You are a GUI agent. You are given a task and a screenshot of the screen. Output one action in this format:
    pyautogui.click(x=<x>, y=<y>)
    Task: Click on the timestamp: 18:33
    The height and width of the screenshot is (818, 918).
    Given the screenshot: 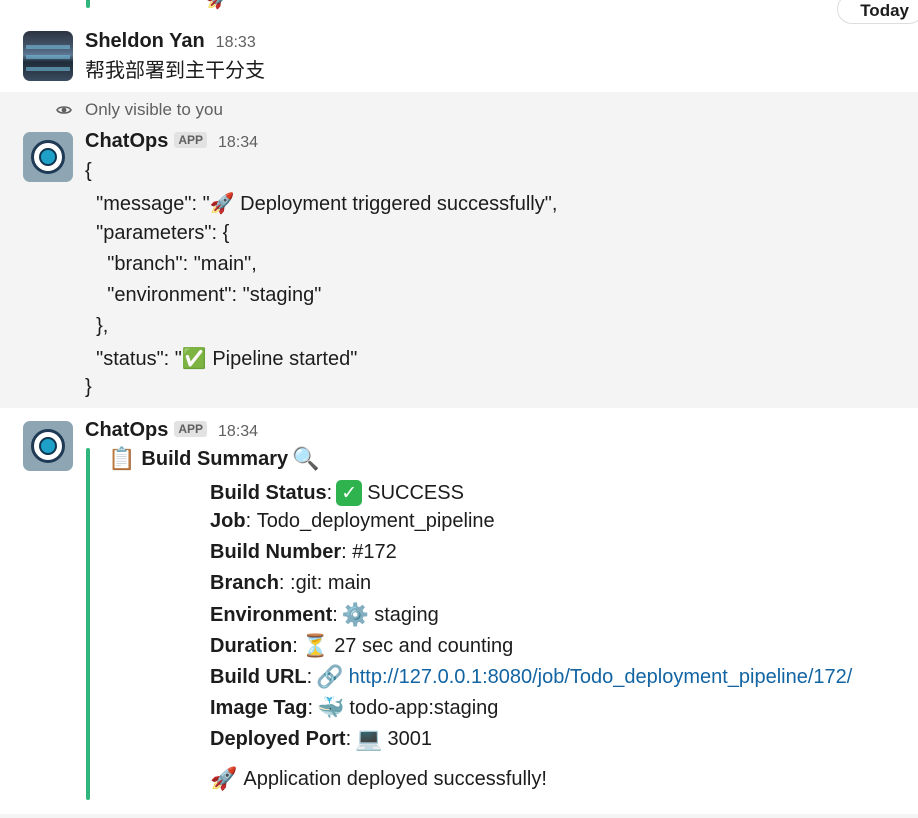 What is the action you would take?
    pyautogui.click(x=236, y=43)
    